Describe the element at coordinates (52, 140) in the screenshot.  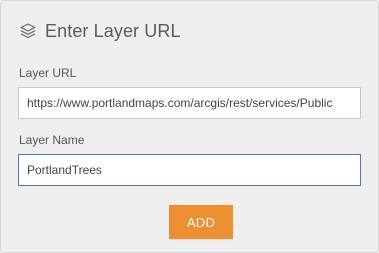
I see `layer-name-label: Layer Name` at that location.